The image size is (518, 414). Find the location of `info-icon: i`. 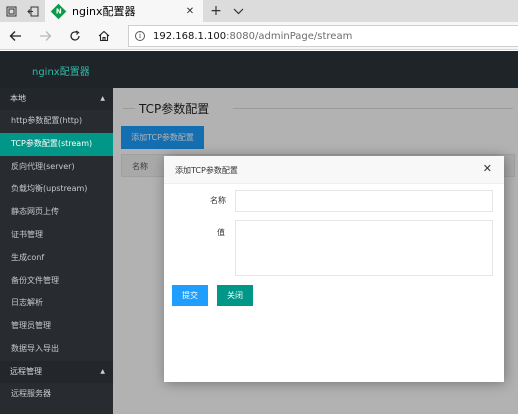

info-icon: i is located at coordinates (140, 36).